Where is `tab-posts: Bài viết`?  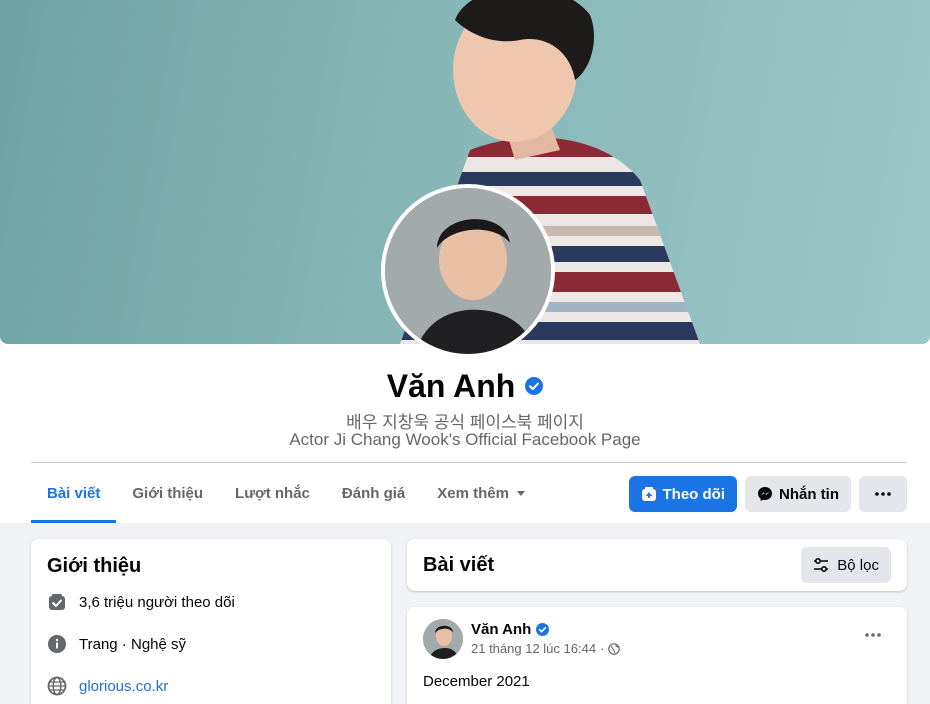
tab-posts: Bài viết is located at coordinates (74, 493).